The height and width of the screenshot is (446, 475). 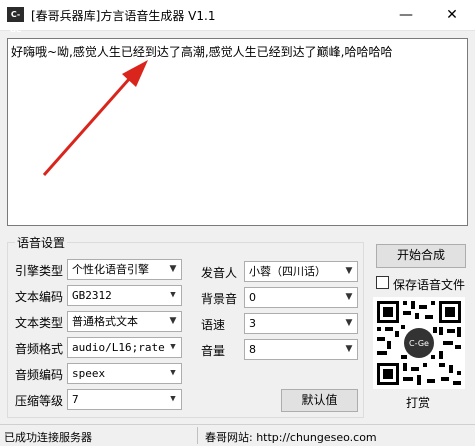 What do you see at coordinates (319, 400) in the screenshot?
I see `default-values-button: 默认值` at bounding box center [319, 400].